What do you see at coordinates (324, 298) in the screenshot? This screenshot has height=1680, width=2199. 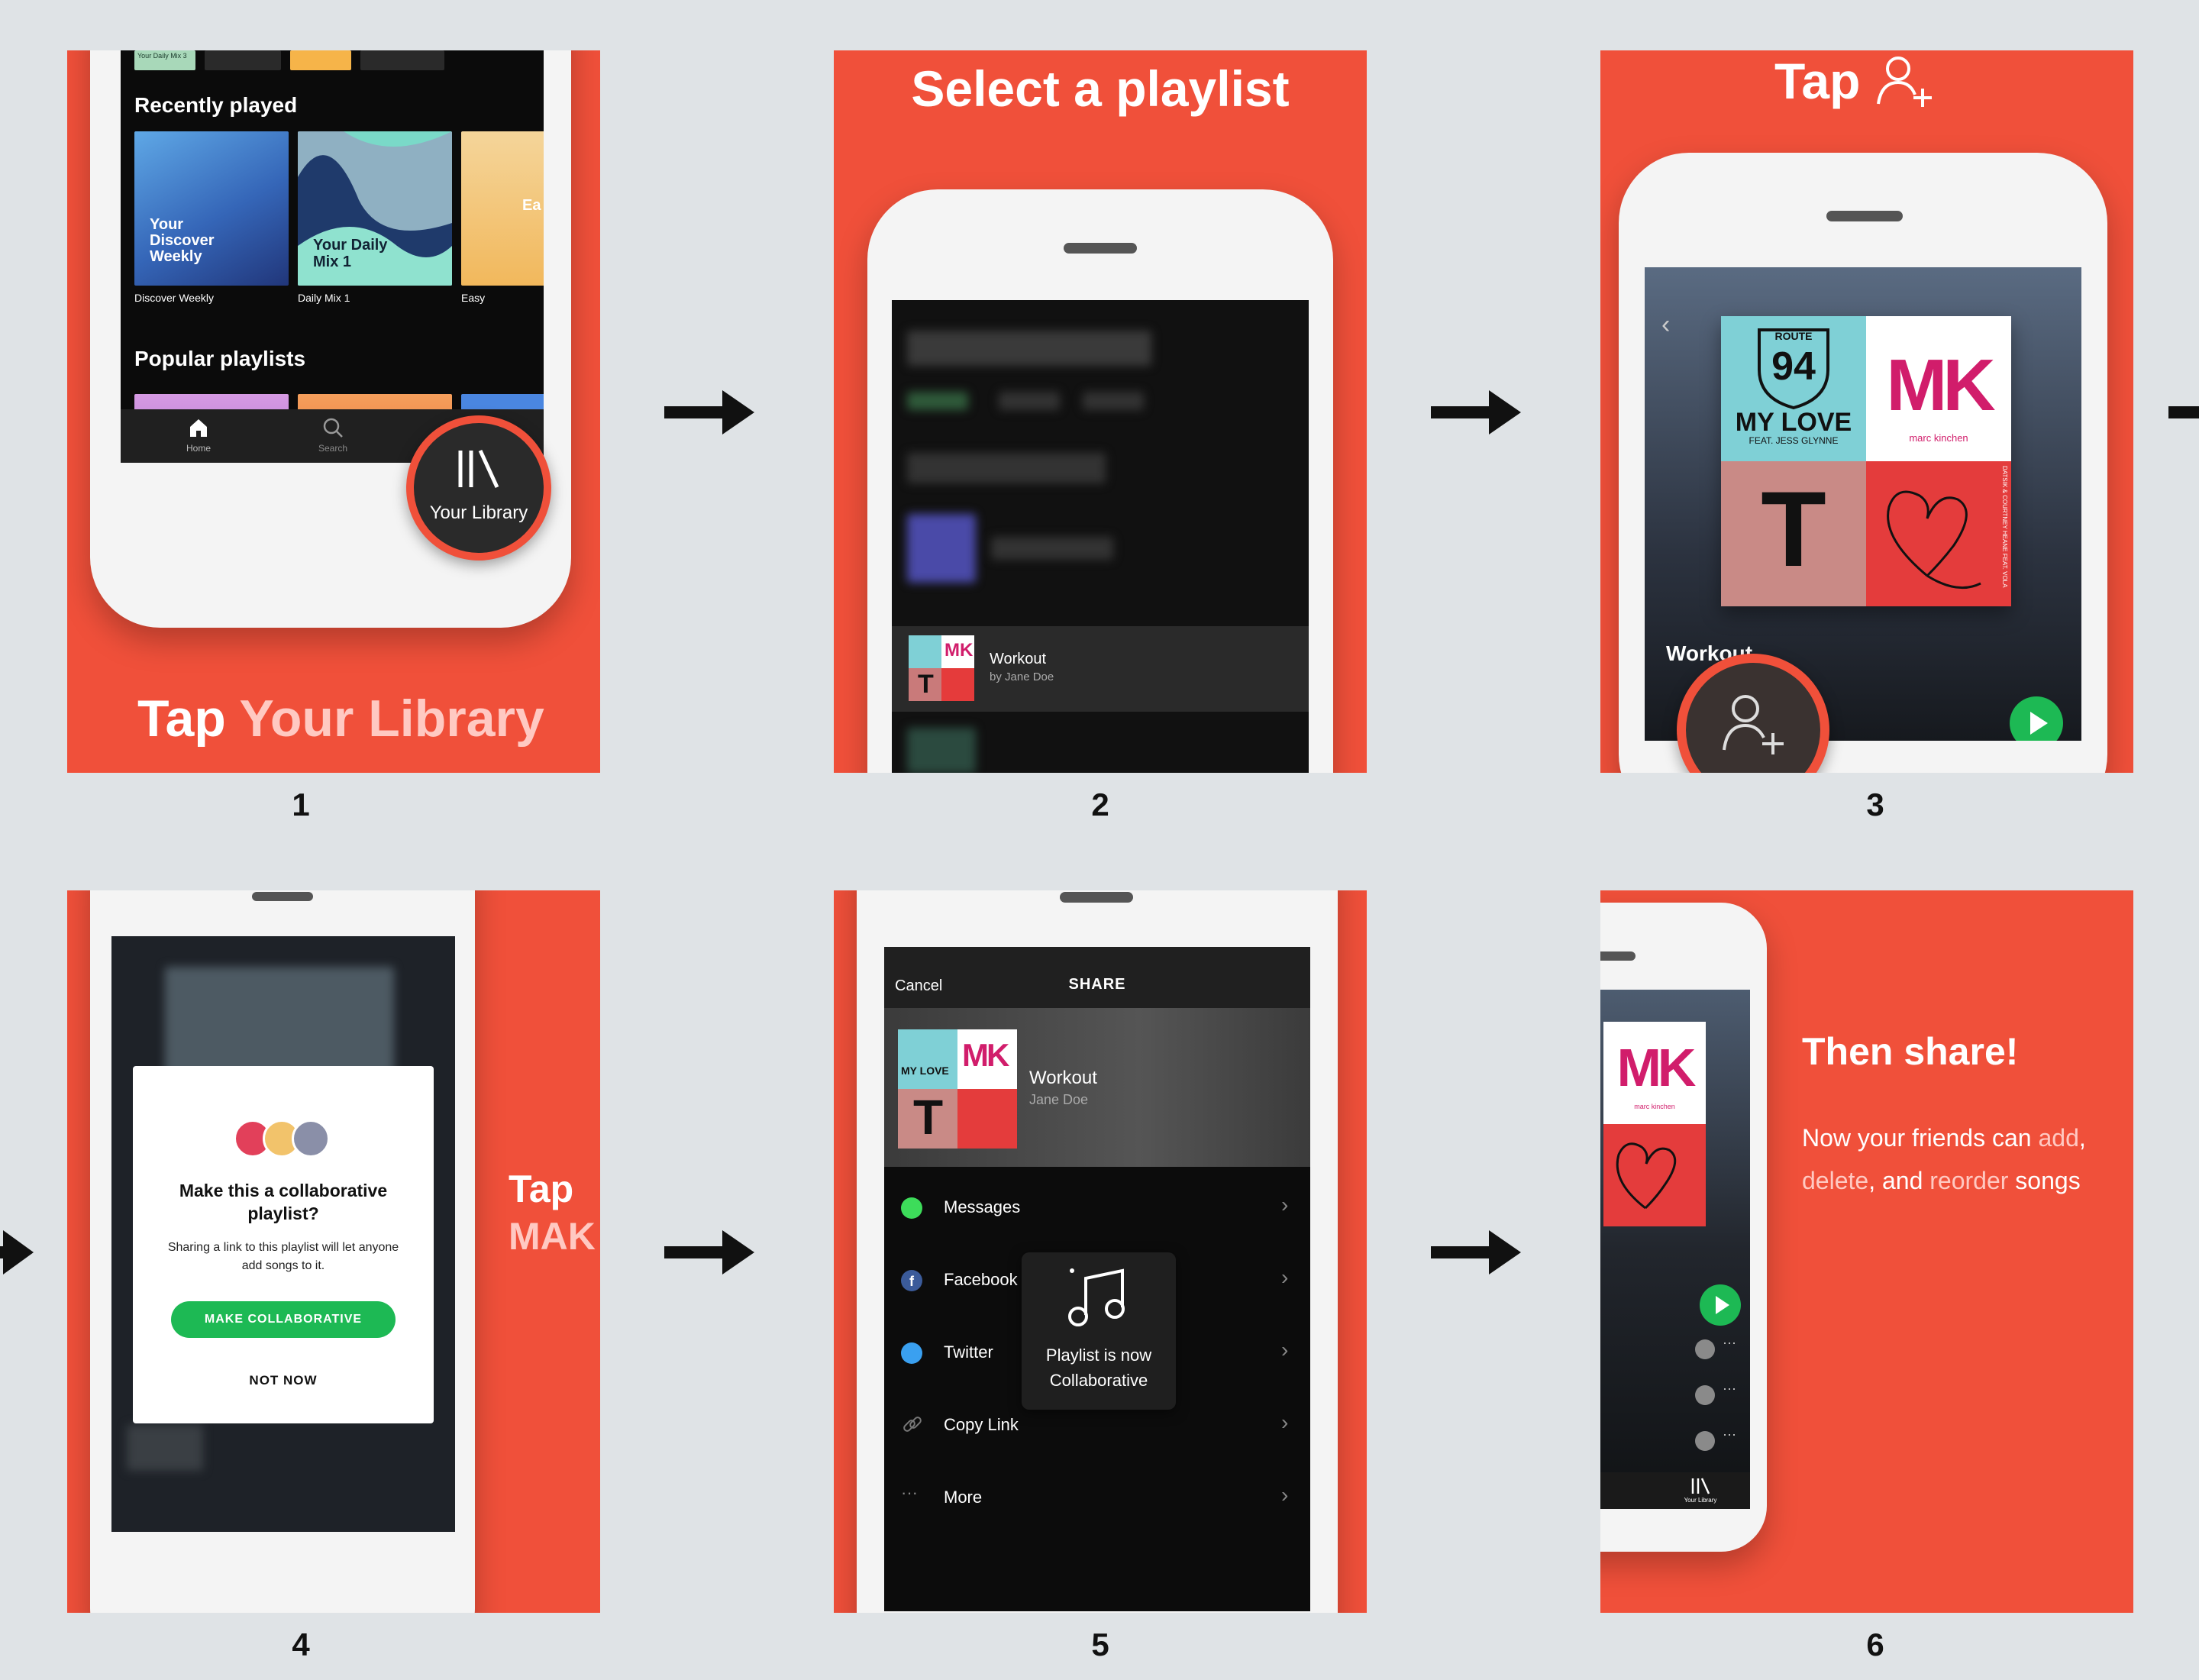 I see `tile-caption: Daily Mix 1` at bounding box center [324, 298].